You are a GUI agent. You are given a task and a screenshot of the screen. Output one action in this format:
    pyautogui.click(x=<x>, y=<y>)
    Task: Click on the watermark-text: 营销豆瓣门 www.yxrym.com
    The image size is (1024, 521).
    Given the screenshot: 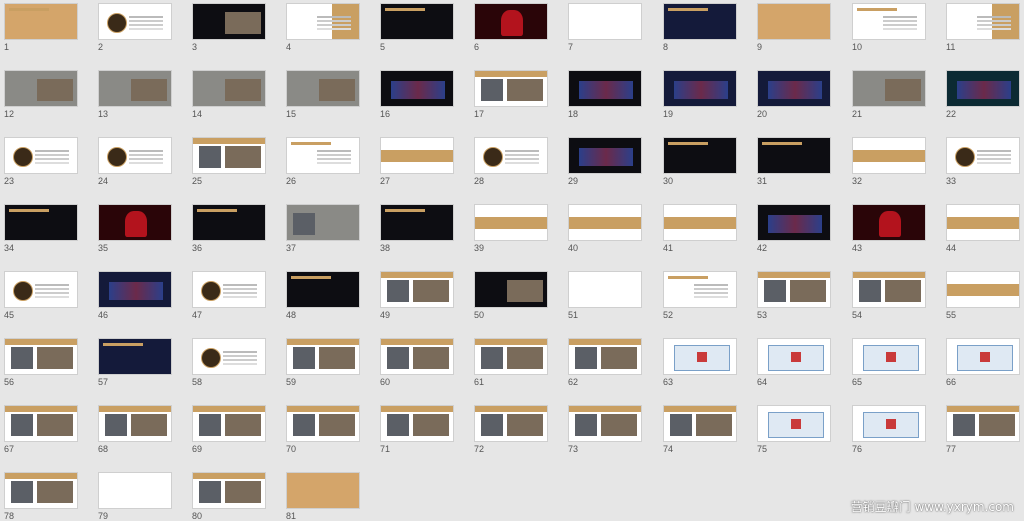 What is the action you would take?
    pyautogui.click(x=932, y=507)
    